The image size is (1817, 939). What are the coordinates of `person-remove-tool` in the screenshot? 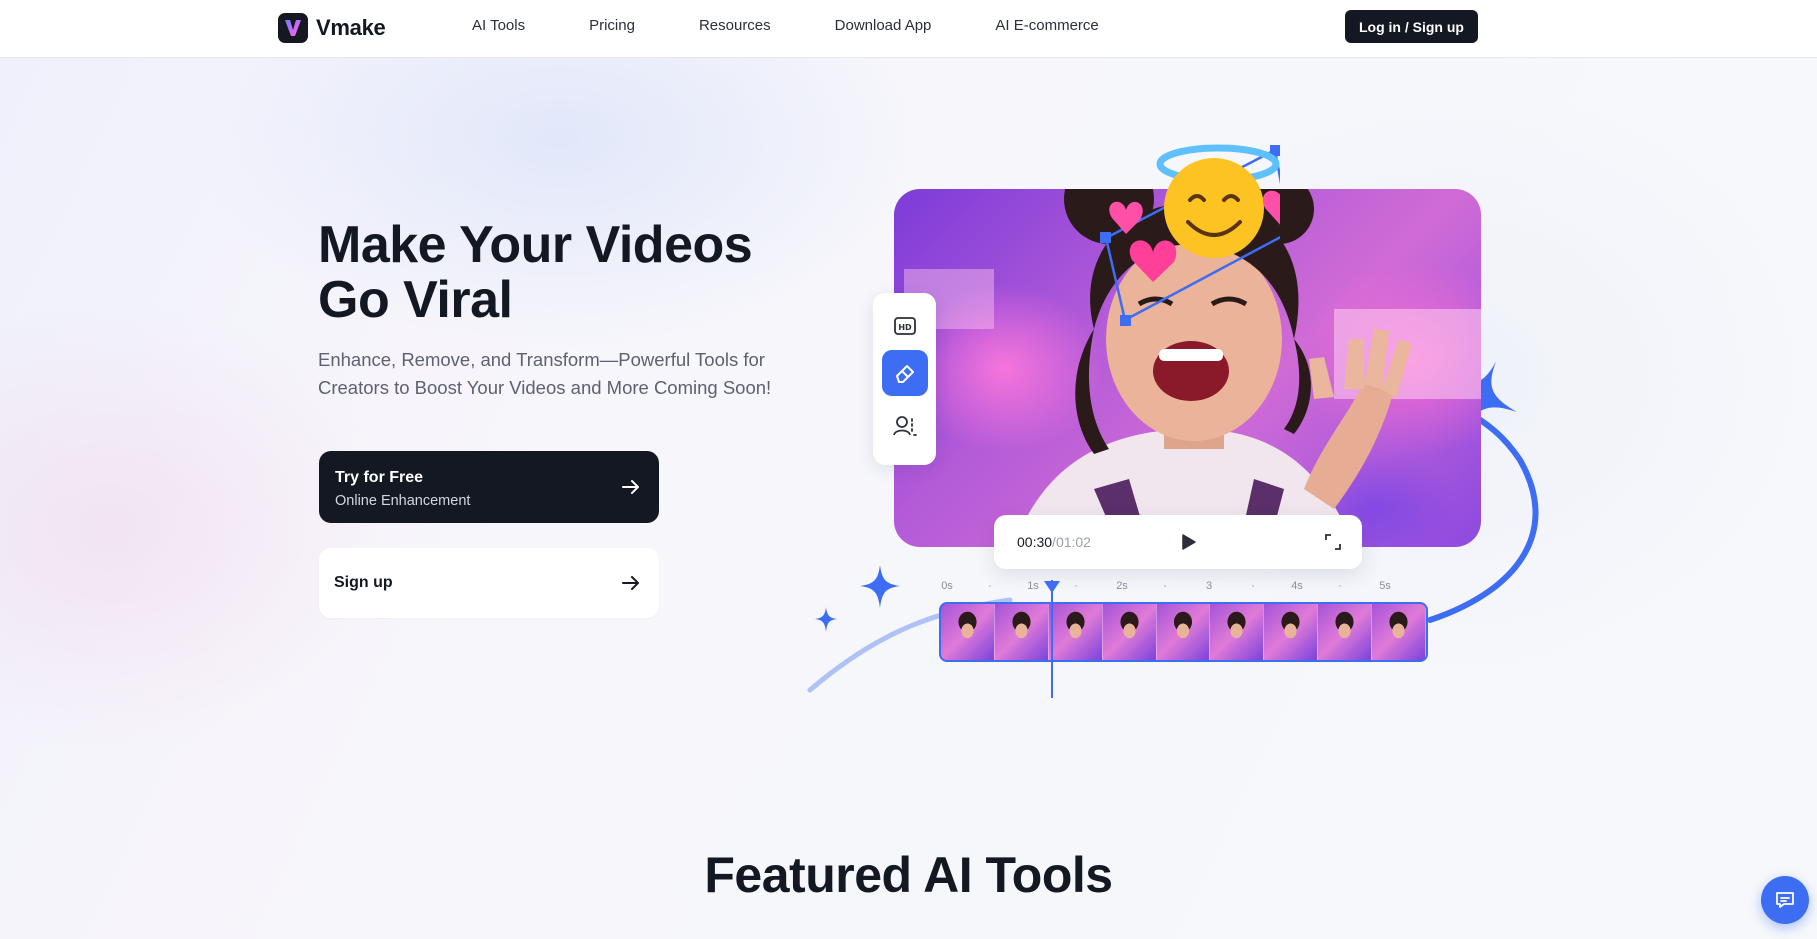 It's located at (905, 426).